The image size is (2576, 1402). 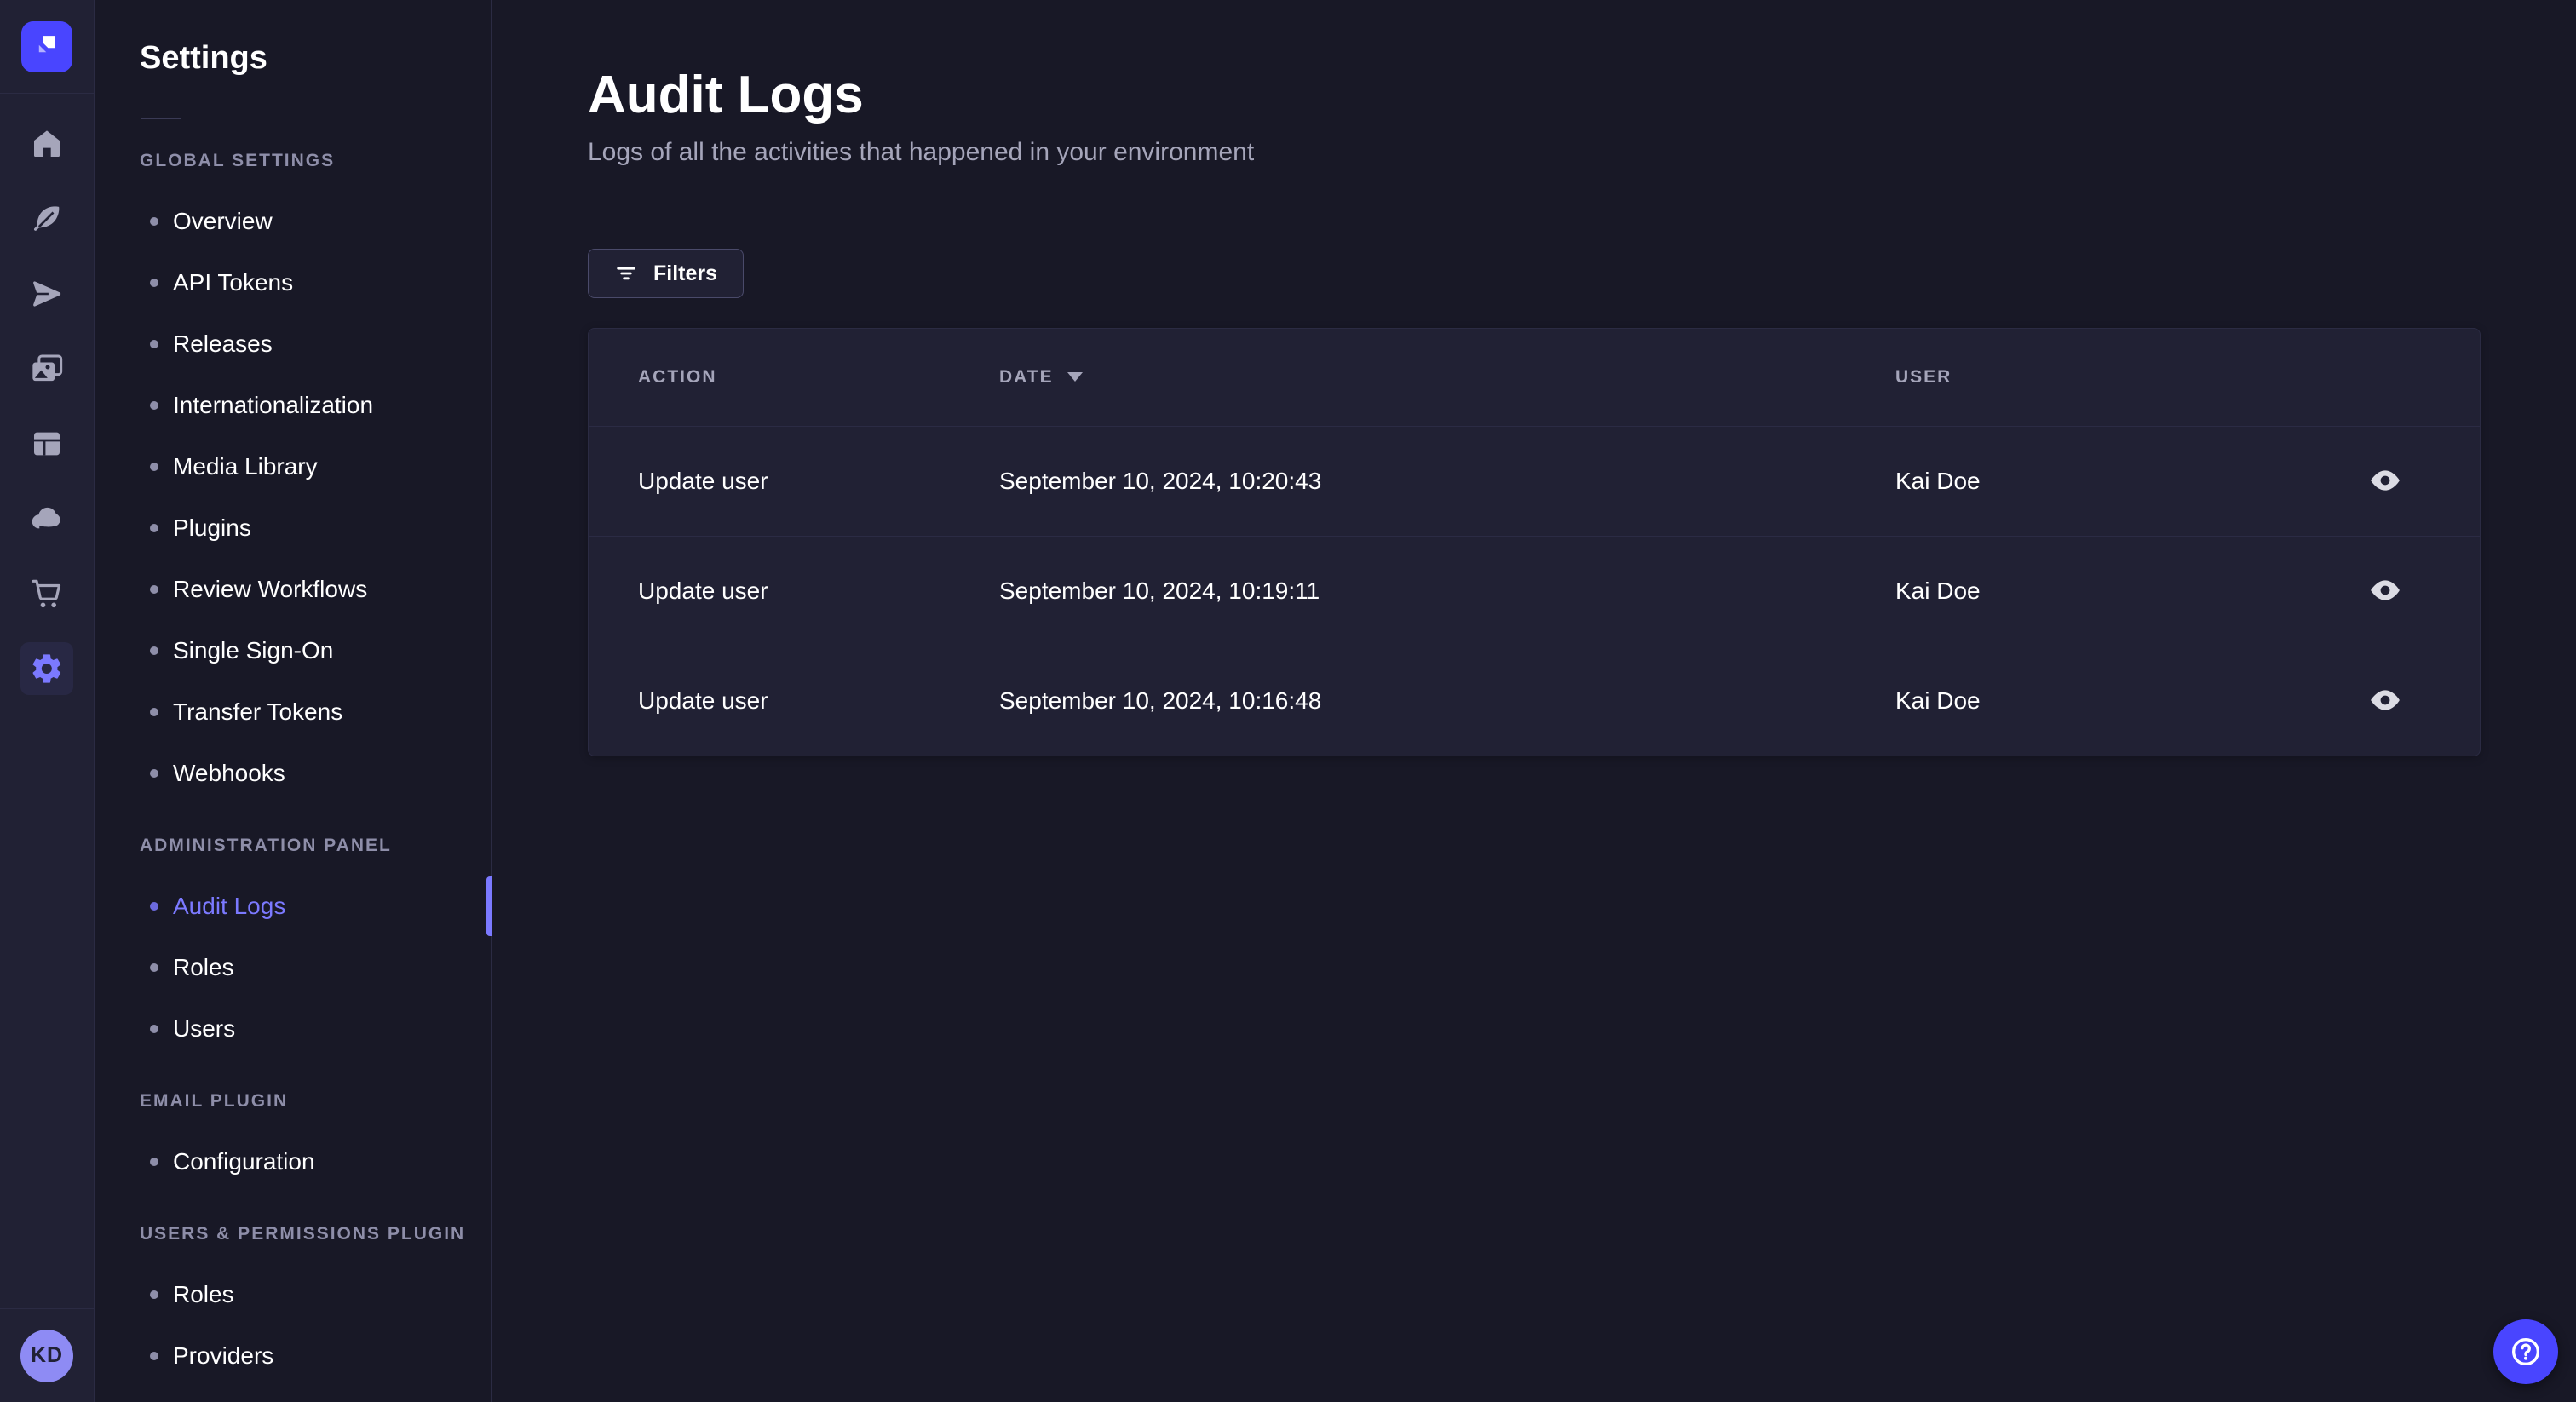 What do you see at coordinates (293, 589) in the screenshot?
I see `sidebar-item-review-workflows: Review Workflows` at bounding box center [293, 589].